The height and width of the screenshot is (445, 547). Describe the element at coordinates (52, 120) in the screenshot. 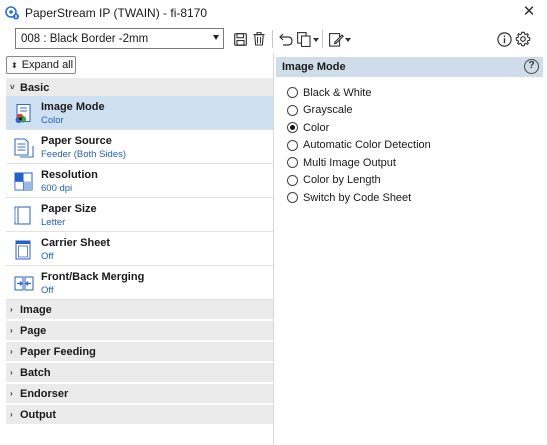

I see `setting-item-value: Color` at that location.